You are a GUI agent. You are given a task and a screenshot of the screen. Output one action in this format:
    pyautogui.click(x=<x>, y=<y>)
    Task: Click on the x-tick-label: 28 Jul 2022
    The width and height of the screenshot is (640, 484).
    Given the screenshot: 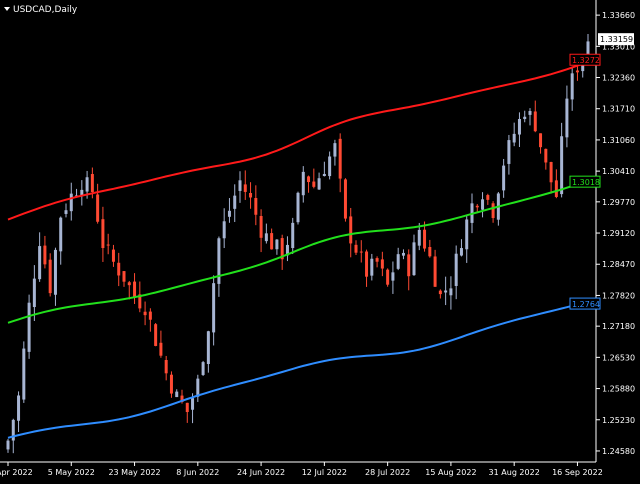 What is the action you would take?
    pyautogui.click(x=387, y=472)
    